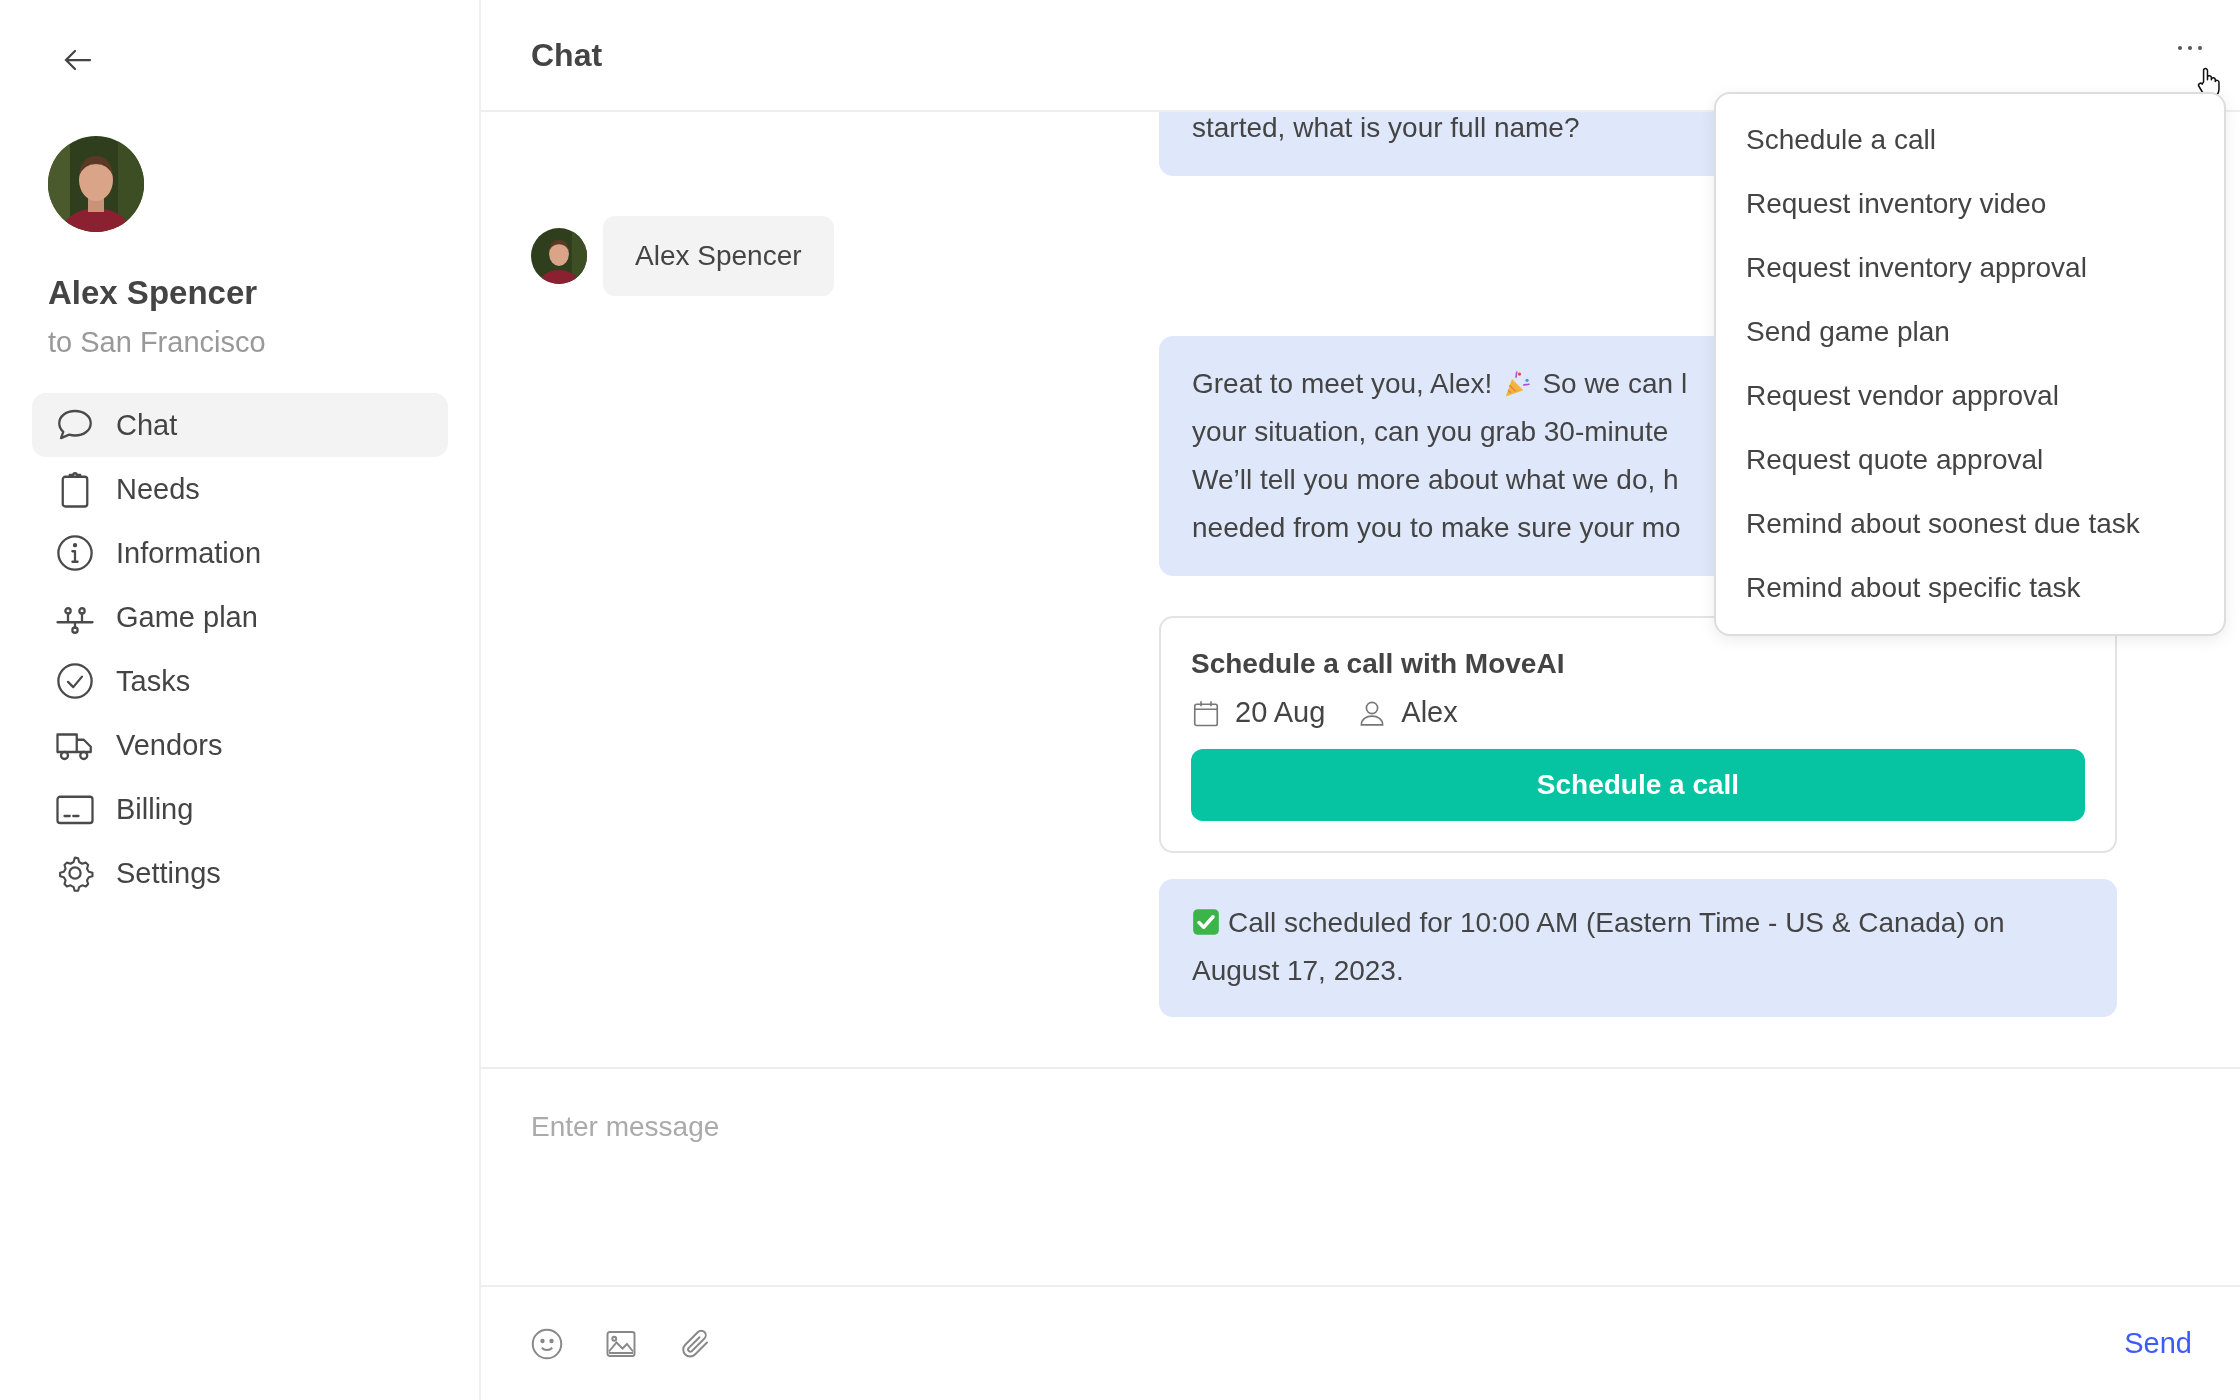  What do you see at coordinates (1435, 480) in the screenshot?
I see `message-text: We’ll tell you more about what we do, h` at bounding box center [1435, 480].